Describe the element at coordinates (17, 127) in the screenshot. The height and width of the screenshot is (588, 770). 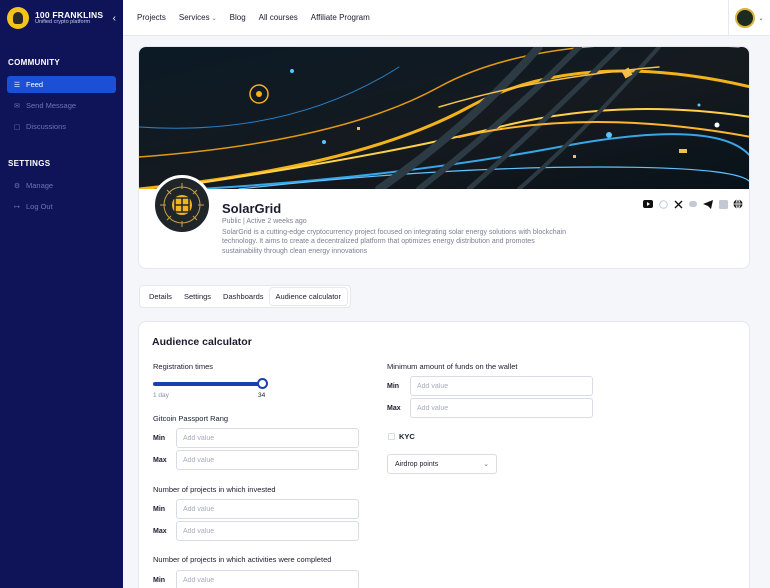
I see `chat-icon: ▢` at that location.